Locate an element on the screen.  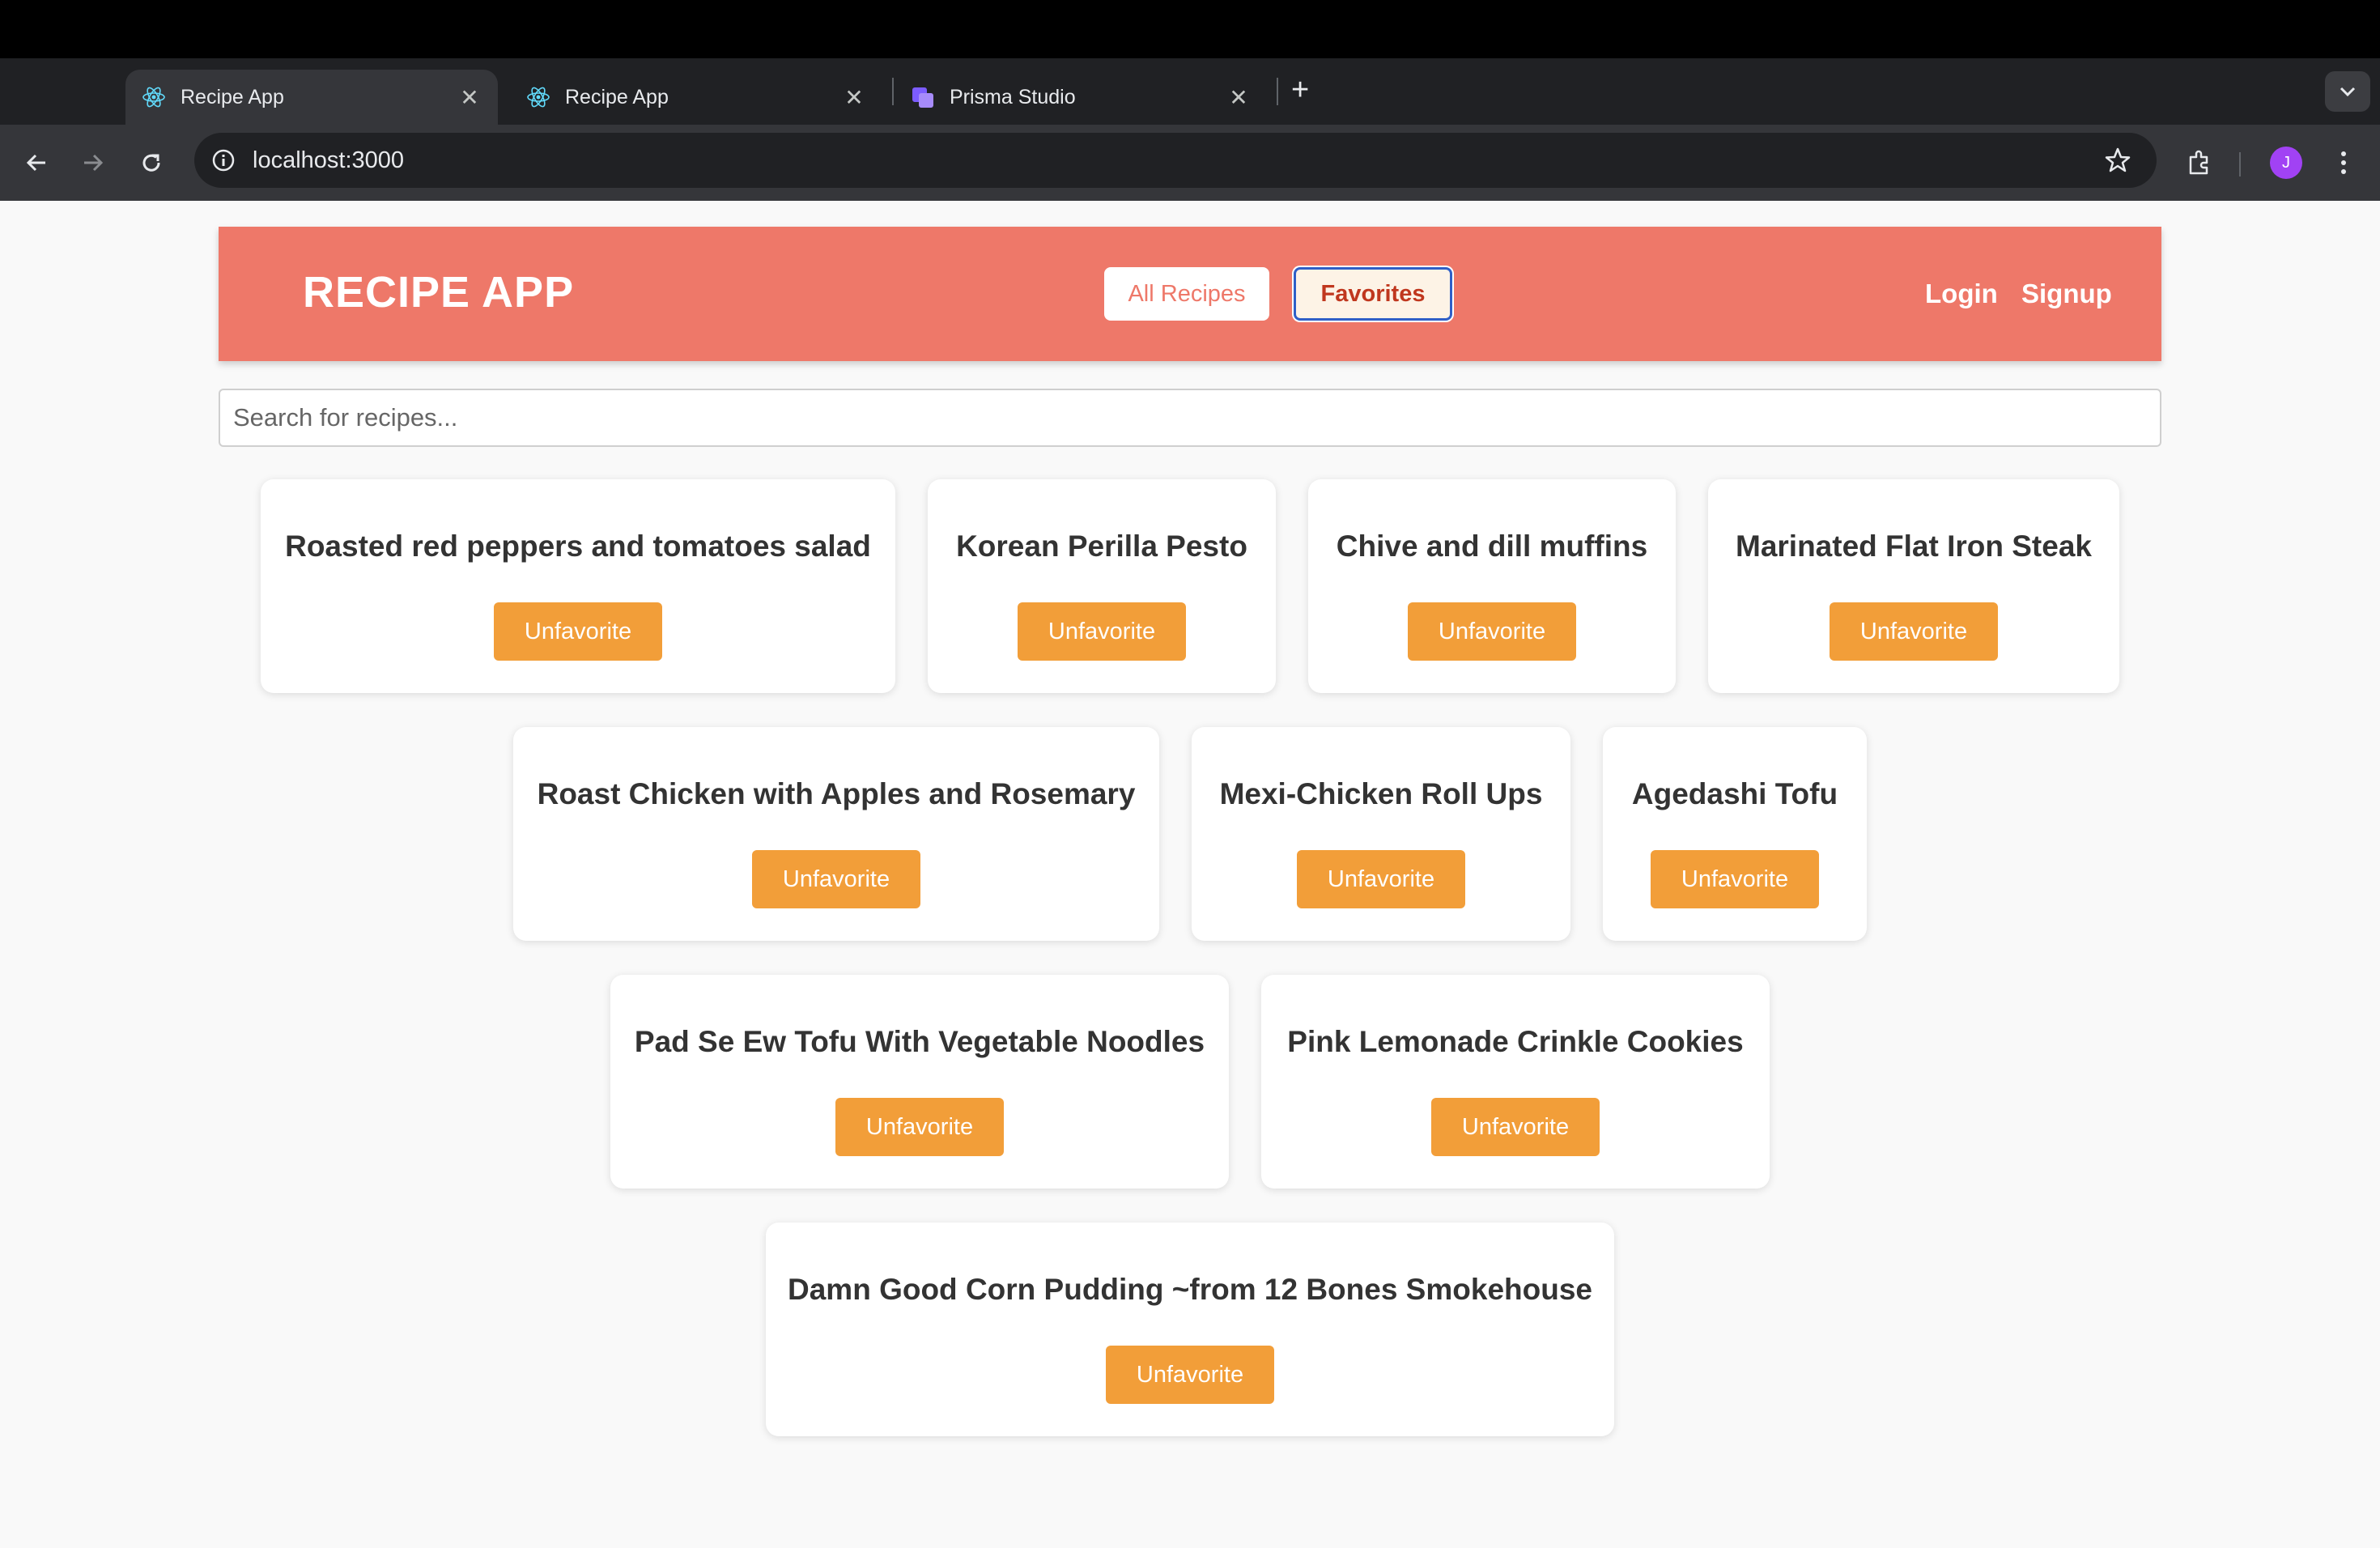
recipe-title: Roast Chicken with Apples and Rosemary is located at coordinates (836, 794).